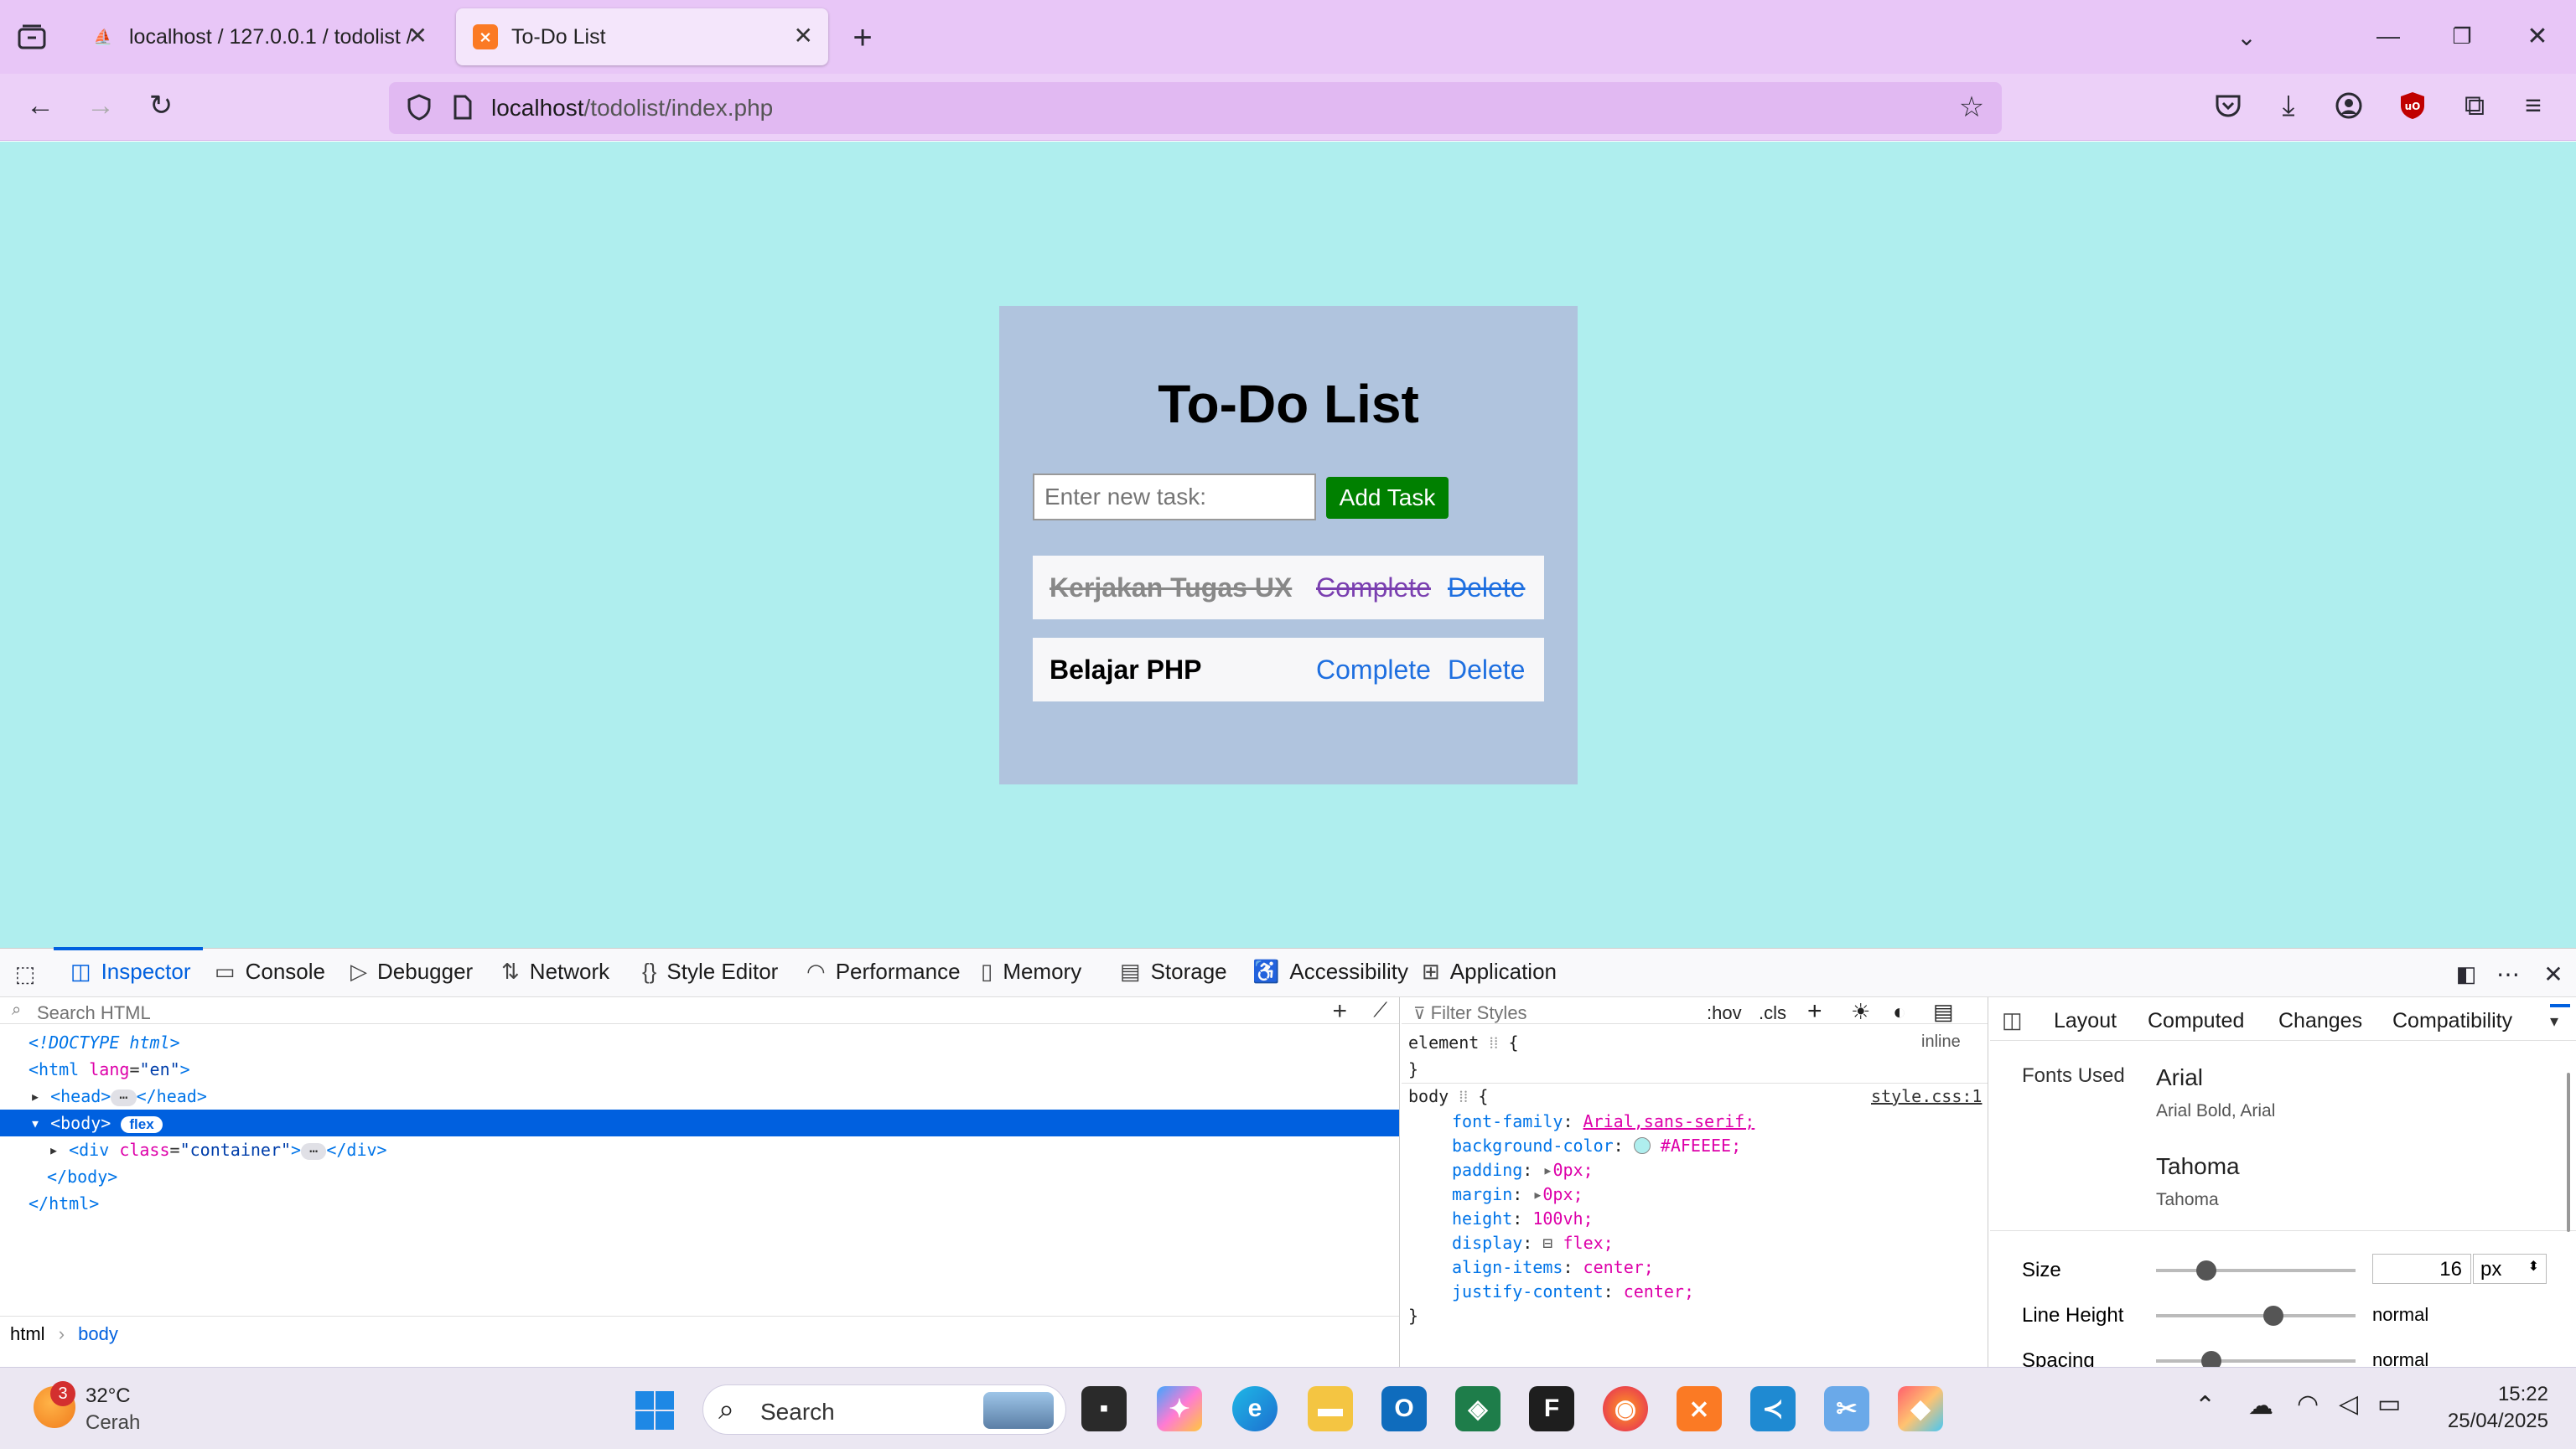  Describe the element at coordinates (1603, 1121) in the screenshot. I see `declaration: font-family: Arial,sans-serif;` at that location.